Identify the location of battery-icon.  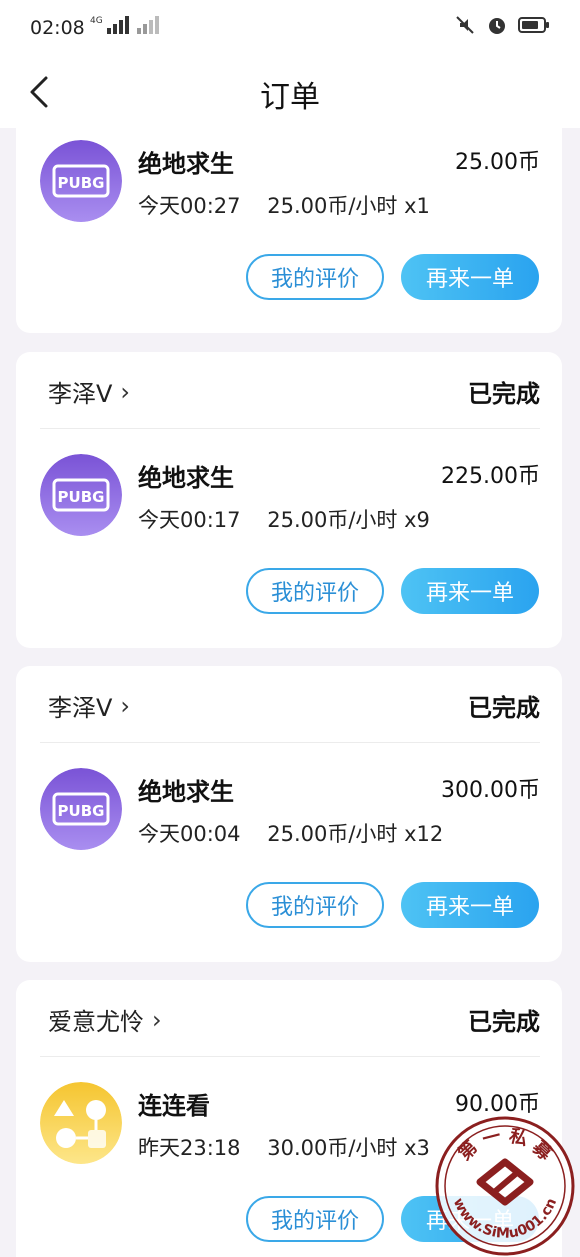
(533, 25).